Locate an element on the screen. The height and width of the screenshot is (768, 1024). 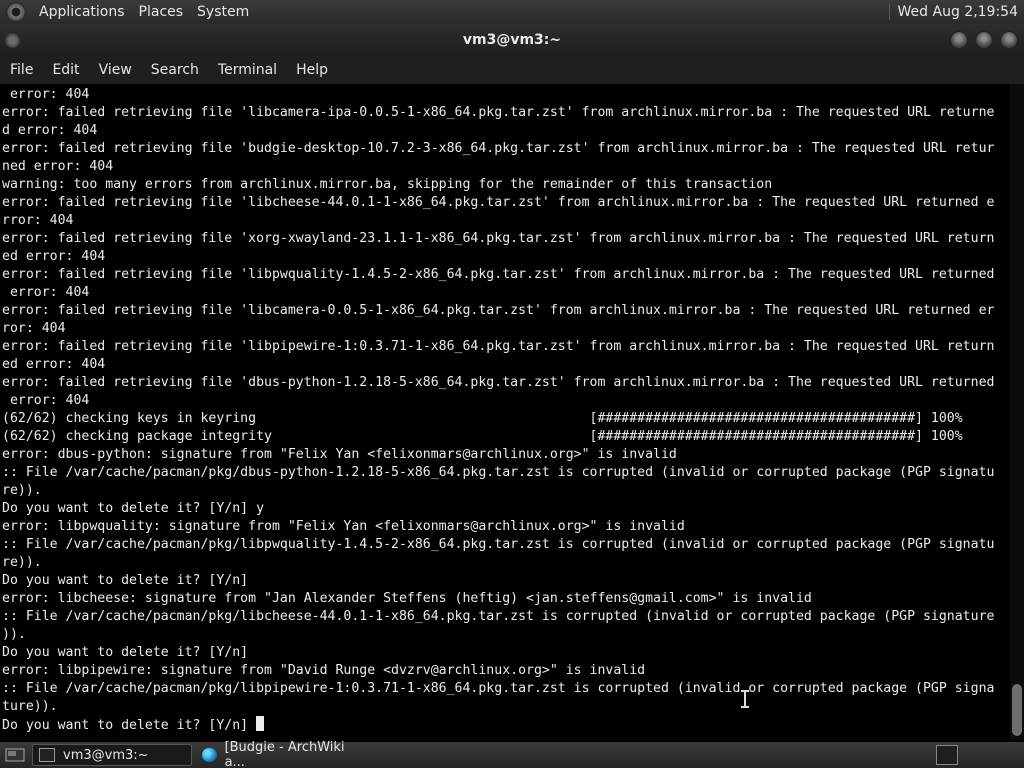
terminal-icon is located at coordinates (47, 755).